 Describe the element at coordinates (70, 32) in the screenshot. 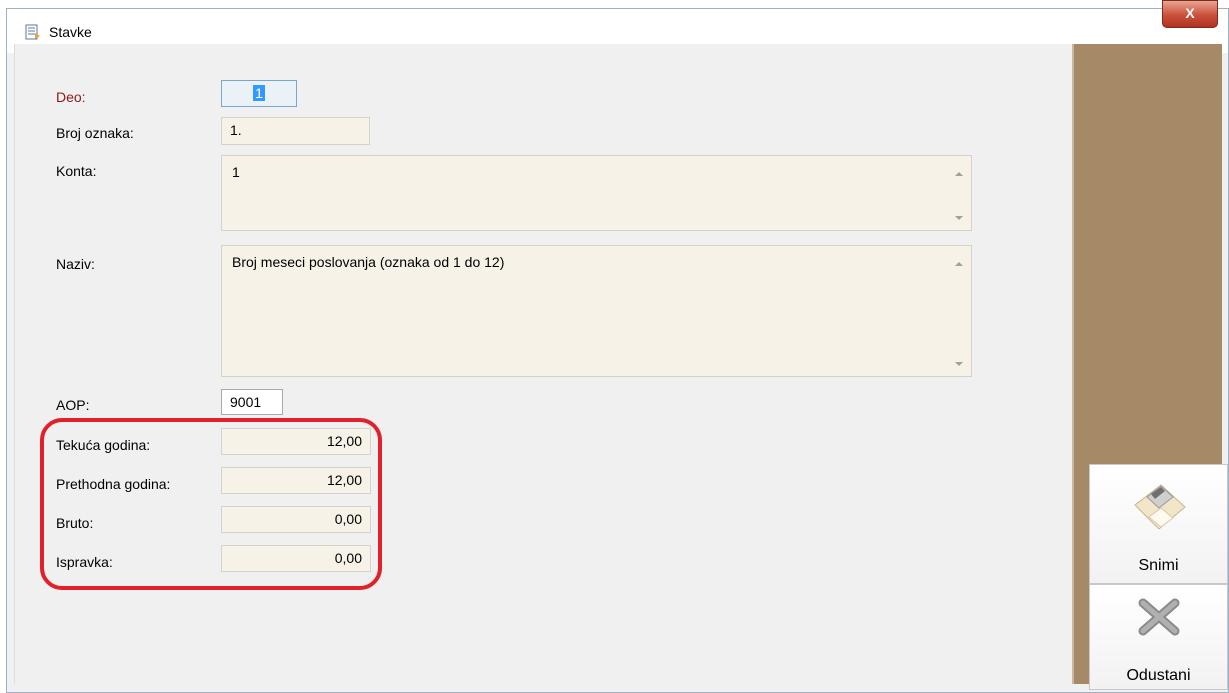

I see `window-title: Stavke` at that location.